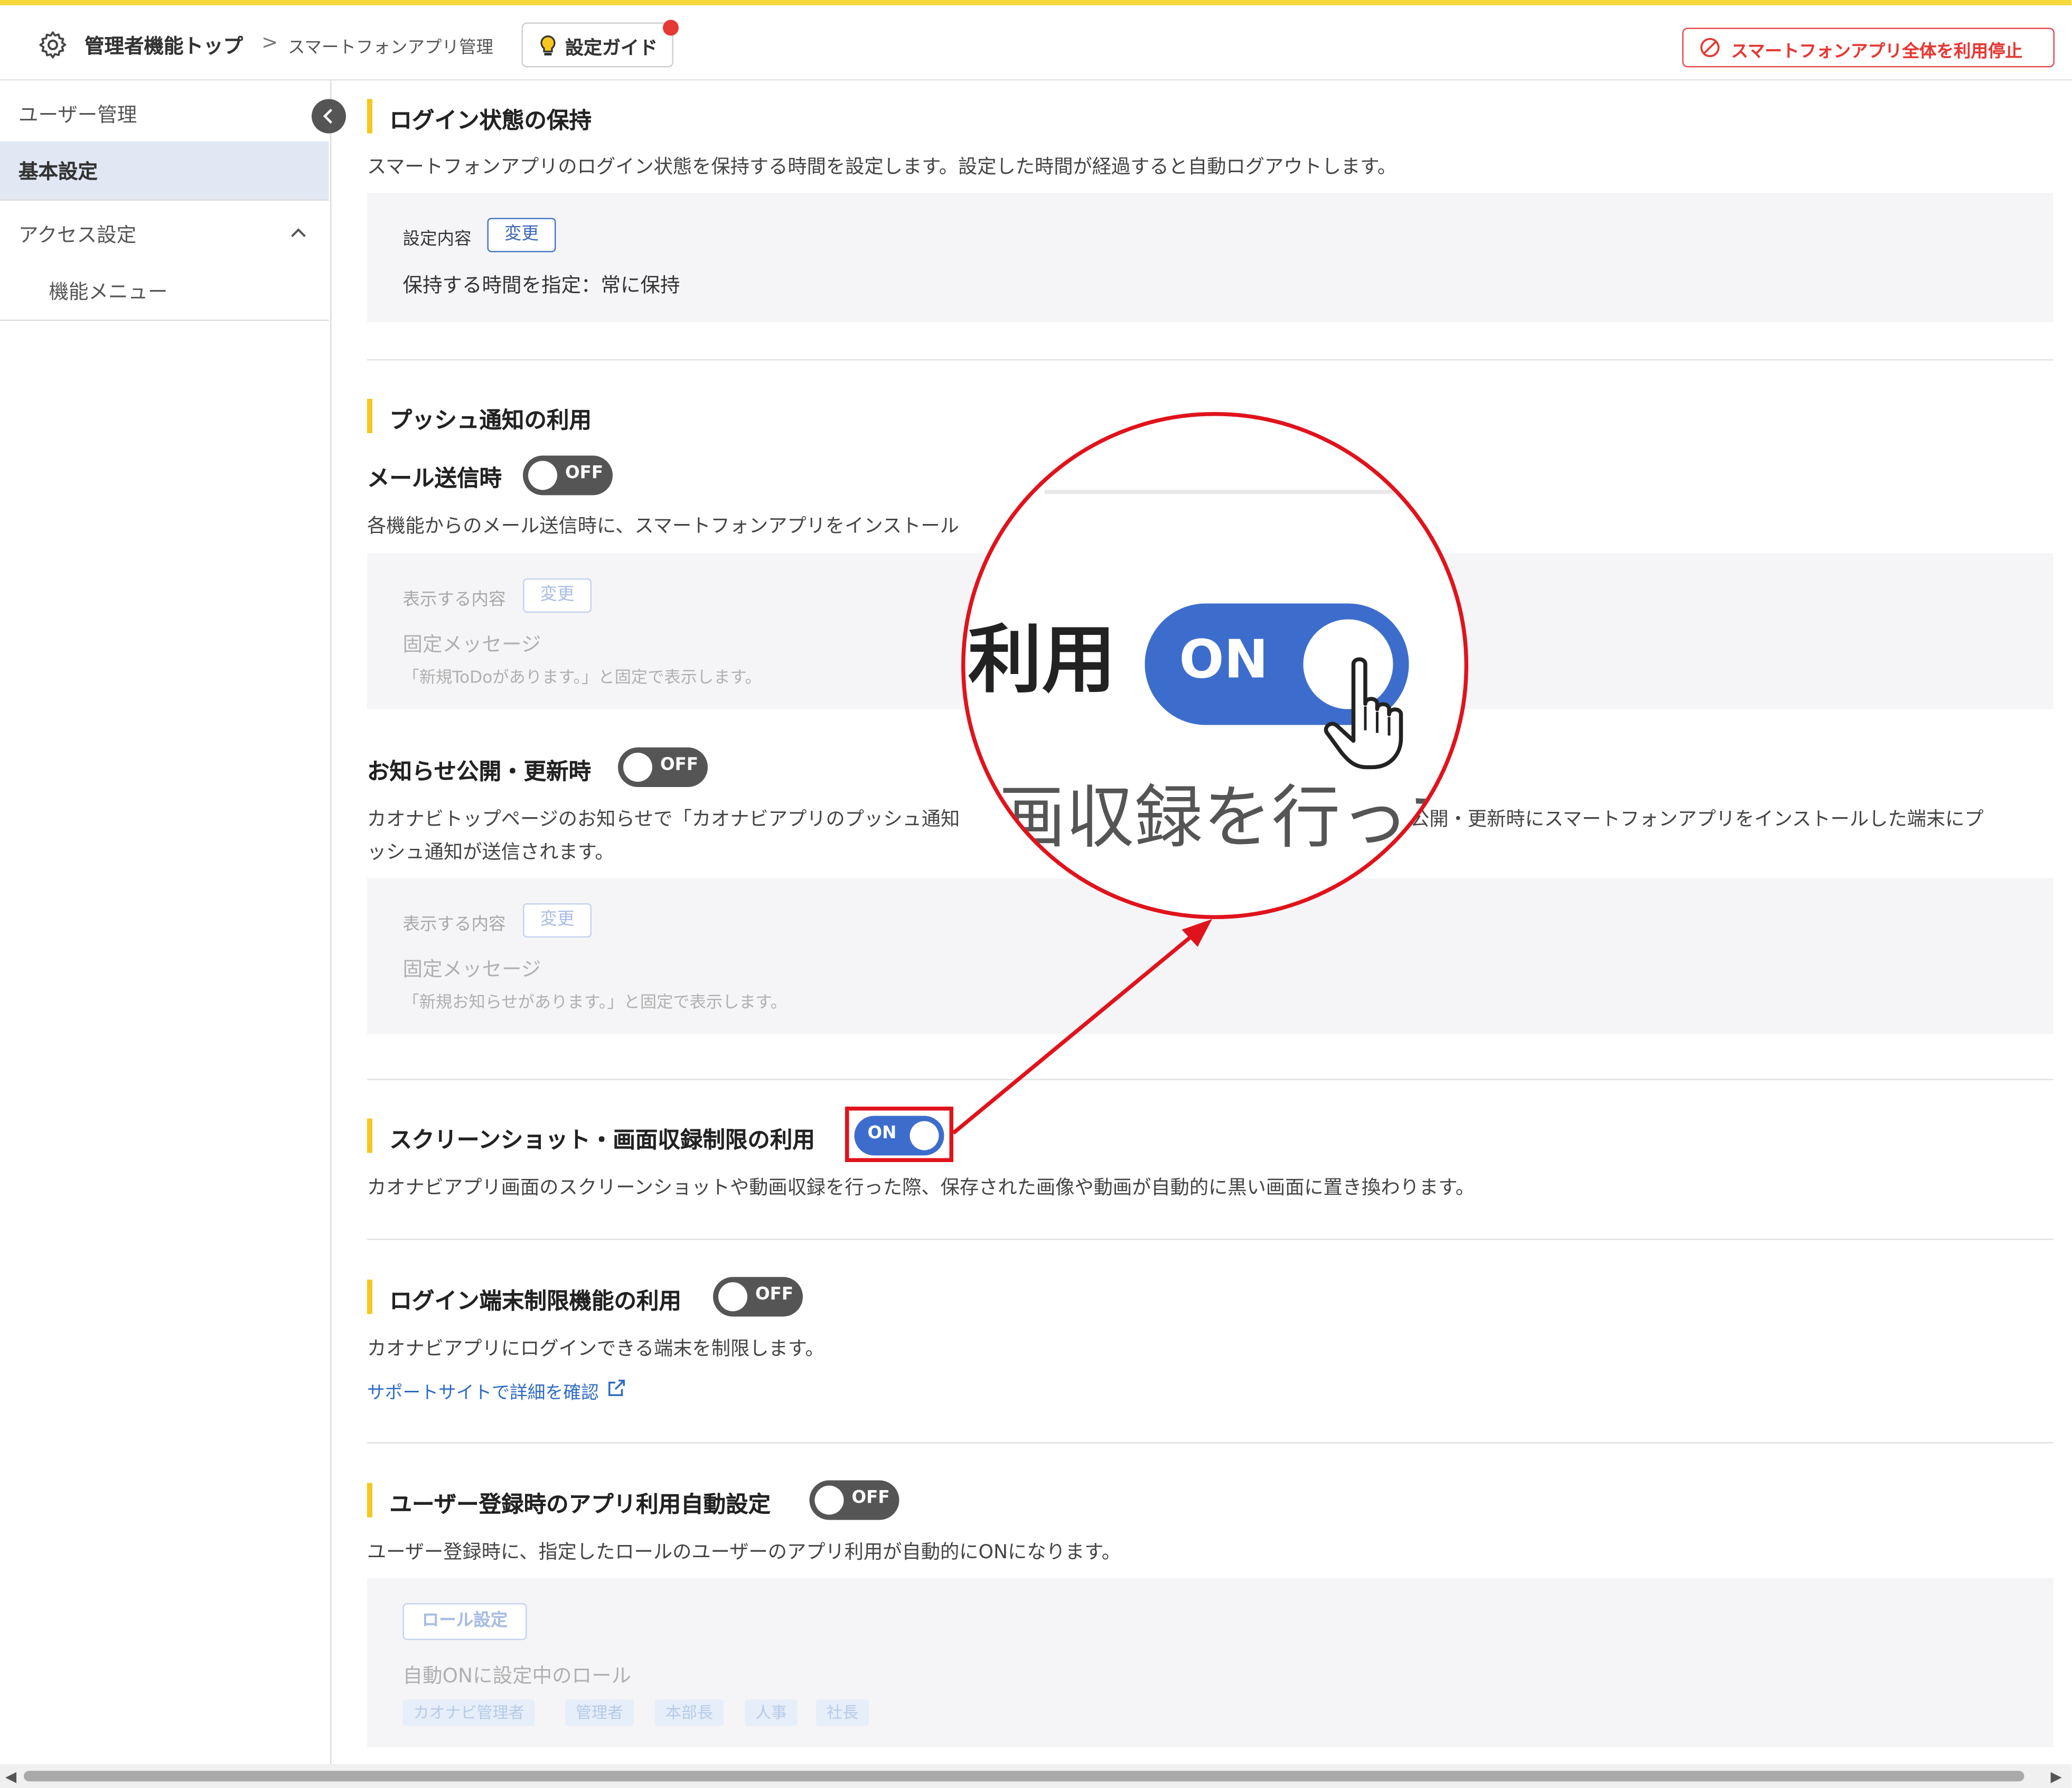 The height and width of the screenshot is (1788, 2072). Describe the element at coordinates (1232, 818) in the screenshot. I see `magnified-description-text: 画収録を行った` at that location.